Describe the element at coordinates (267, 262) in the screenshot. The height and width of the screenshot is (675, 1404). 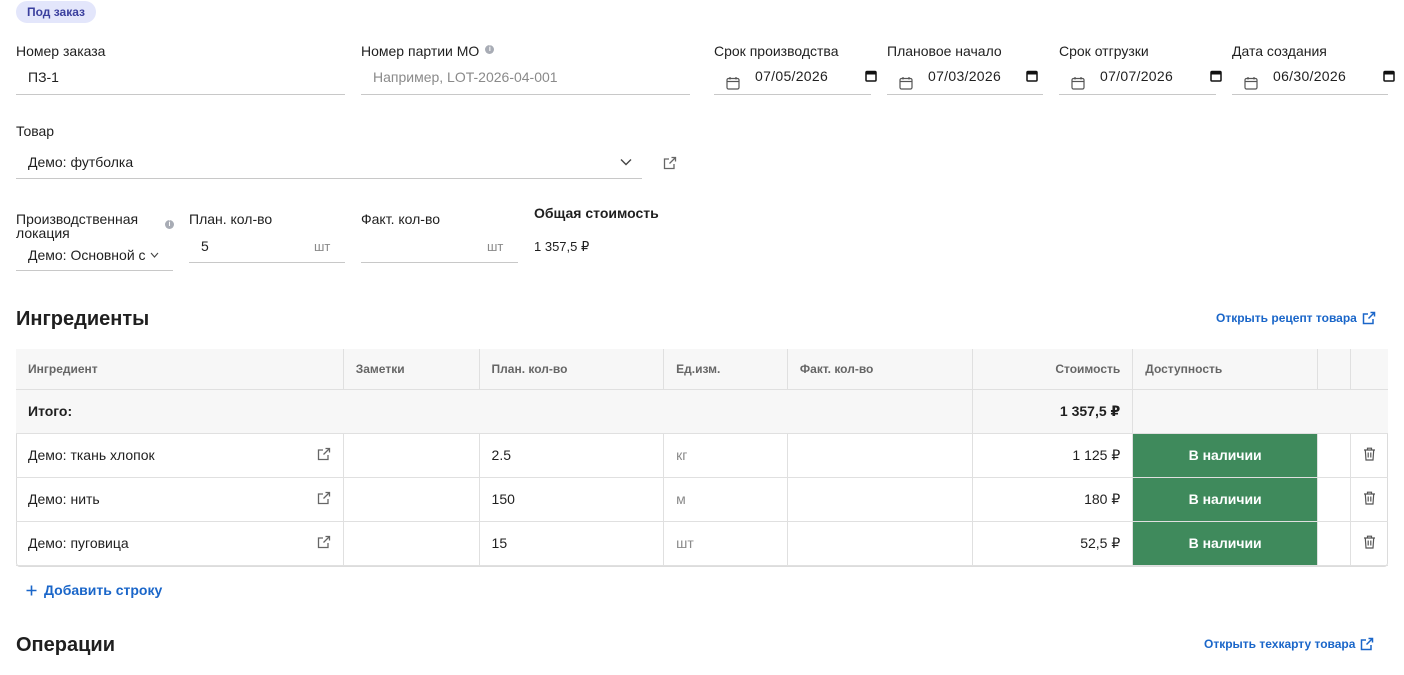
I see `planned-qty-underline` at that location.